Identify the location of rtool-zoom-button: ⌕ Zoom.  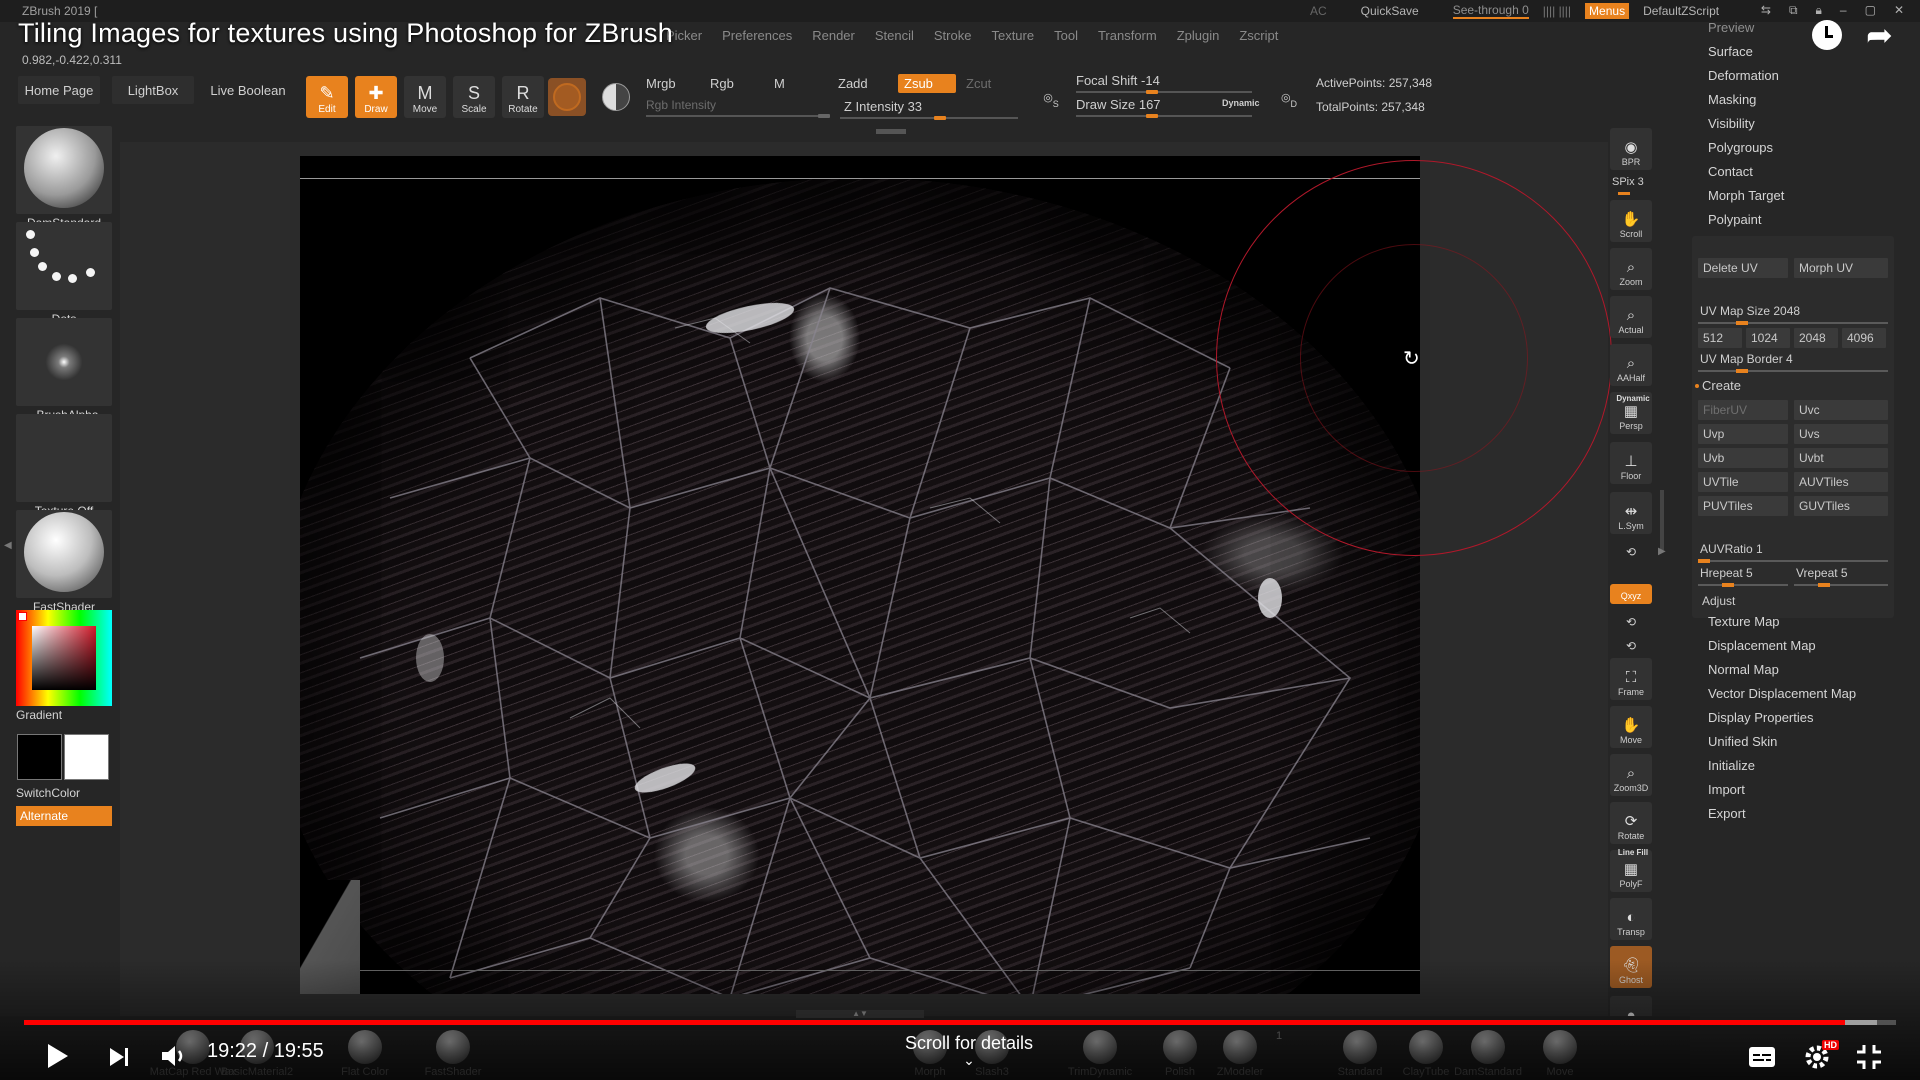
(1631, 269).